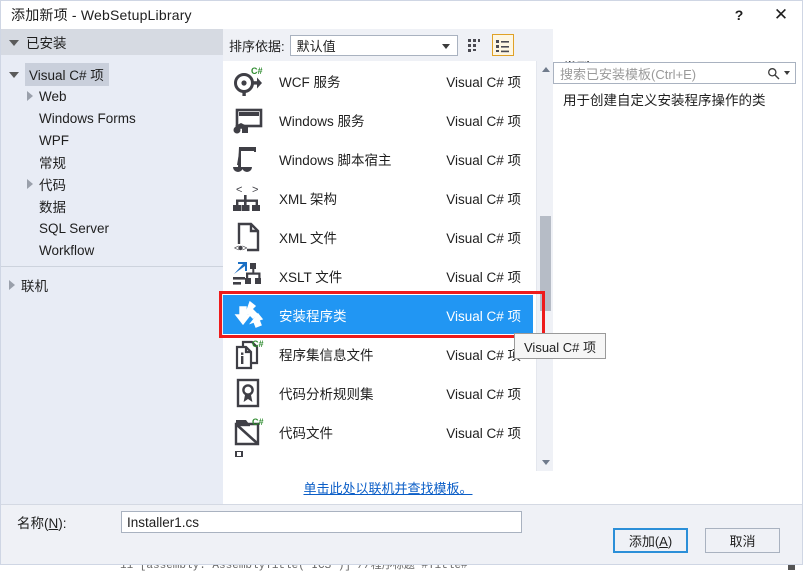 Image resolution: width=803 pixels, height=573 pixels. What do you see at coordinates (545, 69) in the screenshot?
I see `scroll-up-icon` at bounding box center [545, 69].